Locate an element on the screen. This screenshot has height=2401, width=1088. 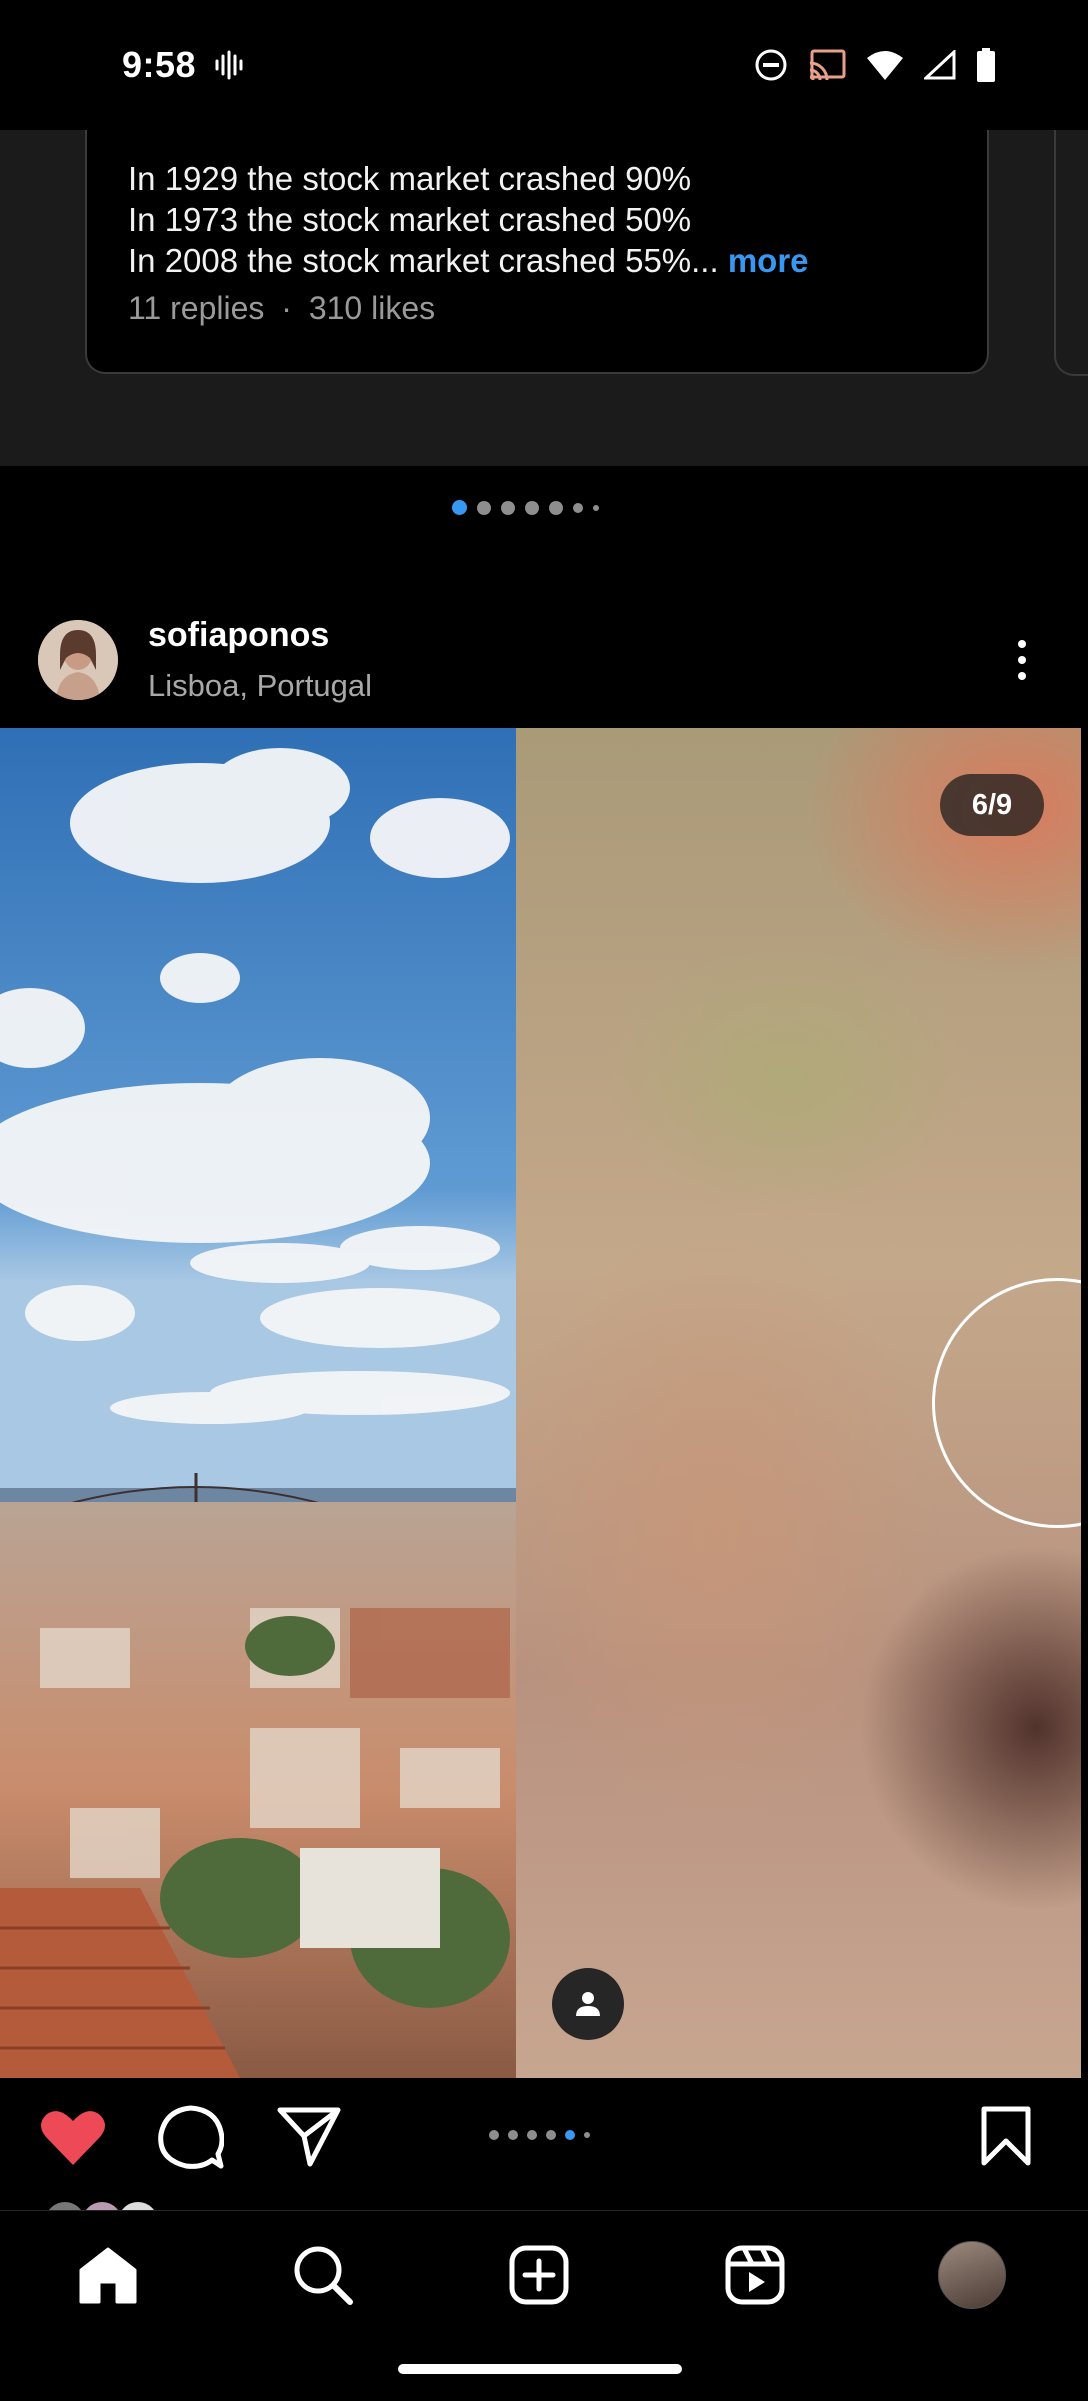
post-carousel-dots is located at coordinates (539, 2135).